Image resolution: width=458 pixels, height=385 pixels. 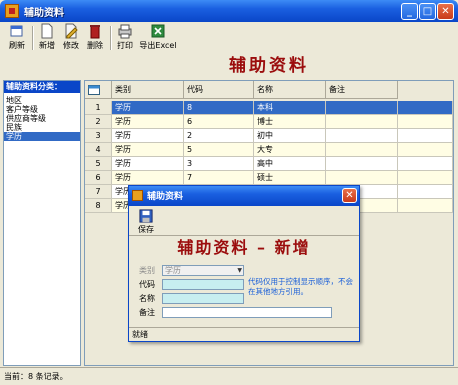 What do you see at coordinates (203, 298) in the screenshot?
I see `name-field` at bounding box center [203, 298].